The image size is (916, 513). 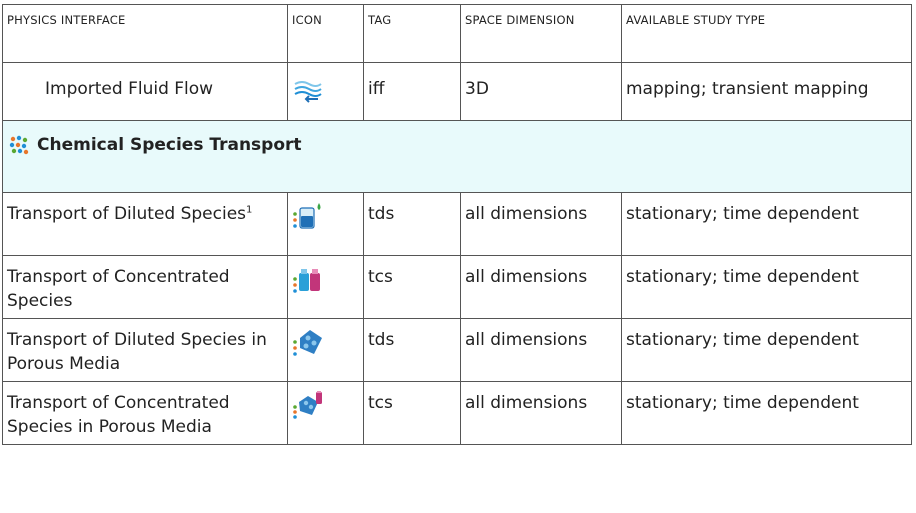 What do you see at coordinates (541, 33) in the screenshot?
I see `header-space-dimension: SPACE DIMENSION` at bounding box center [541, 33].